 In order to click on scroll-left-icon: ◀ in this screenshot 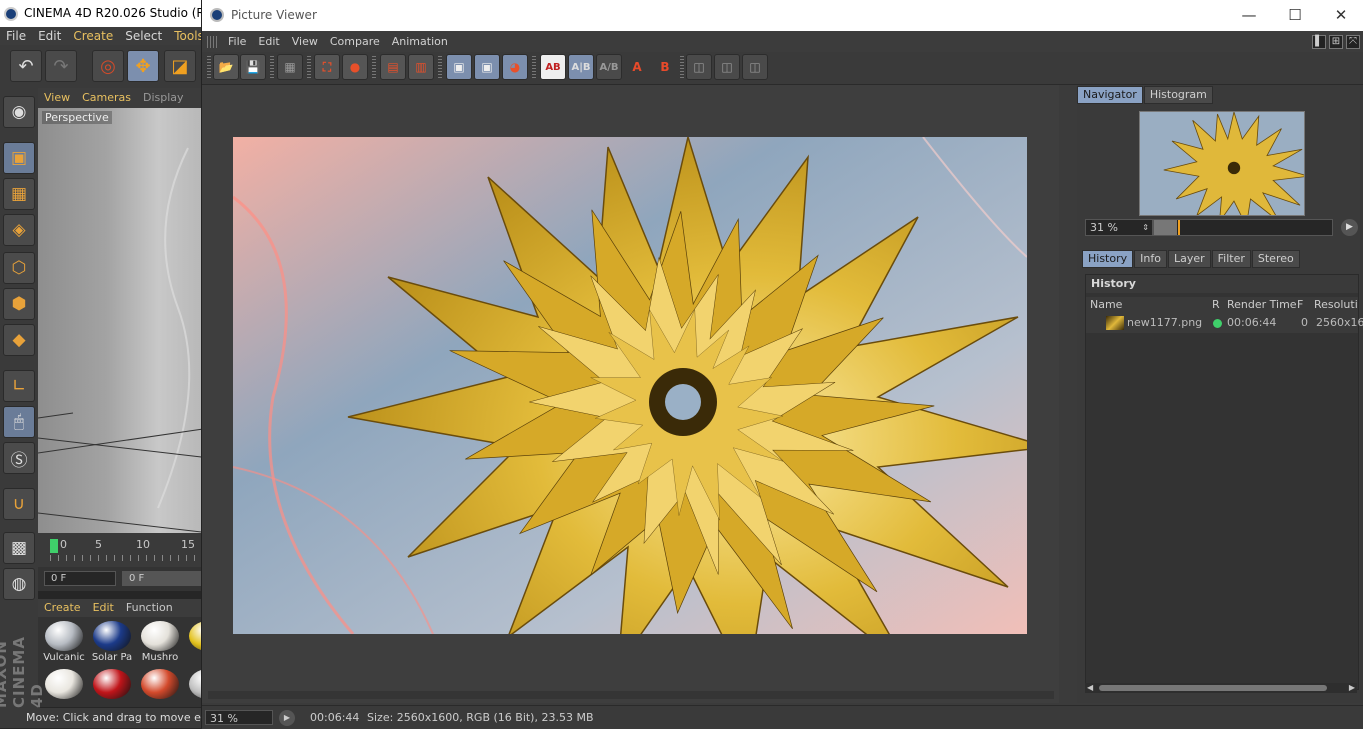, I will do `click(1090, 688)`.